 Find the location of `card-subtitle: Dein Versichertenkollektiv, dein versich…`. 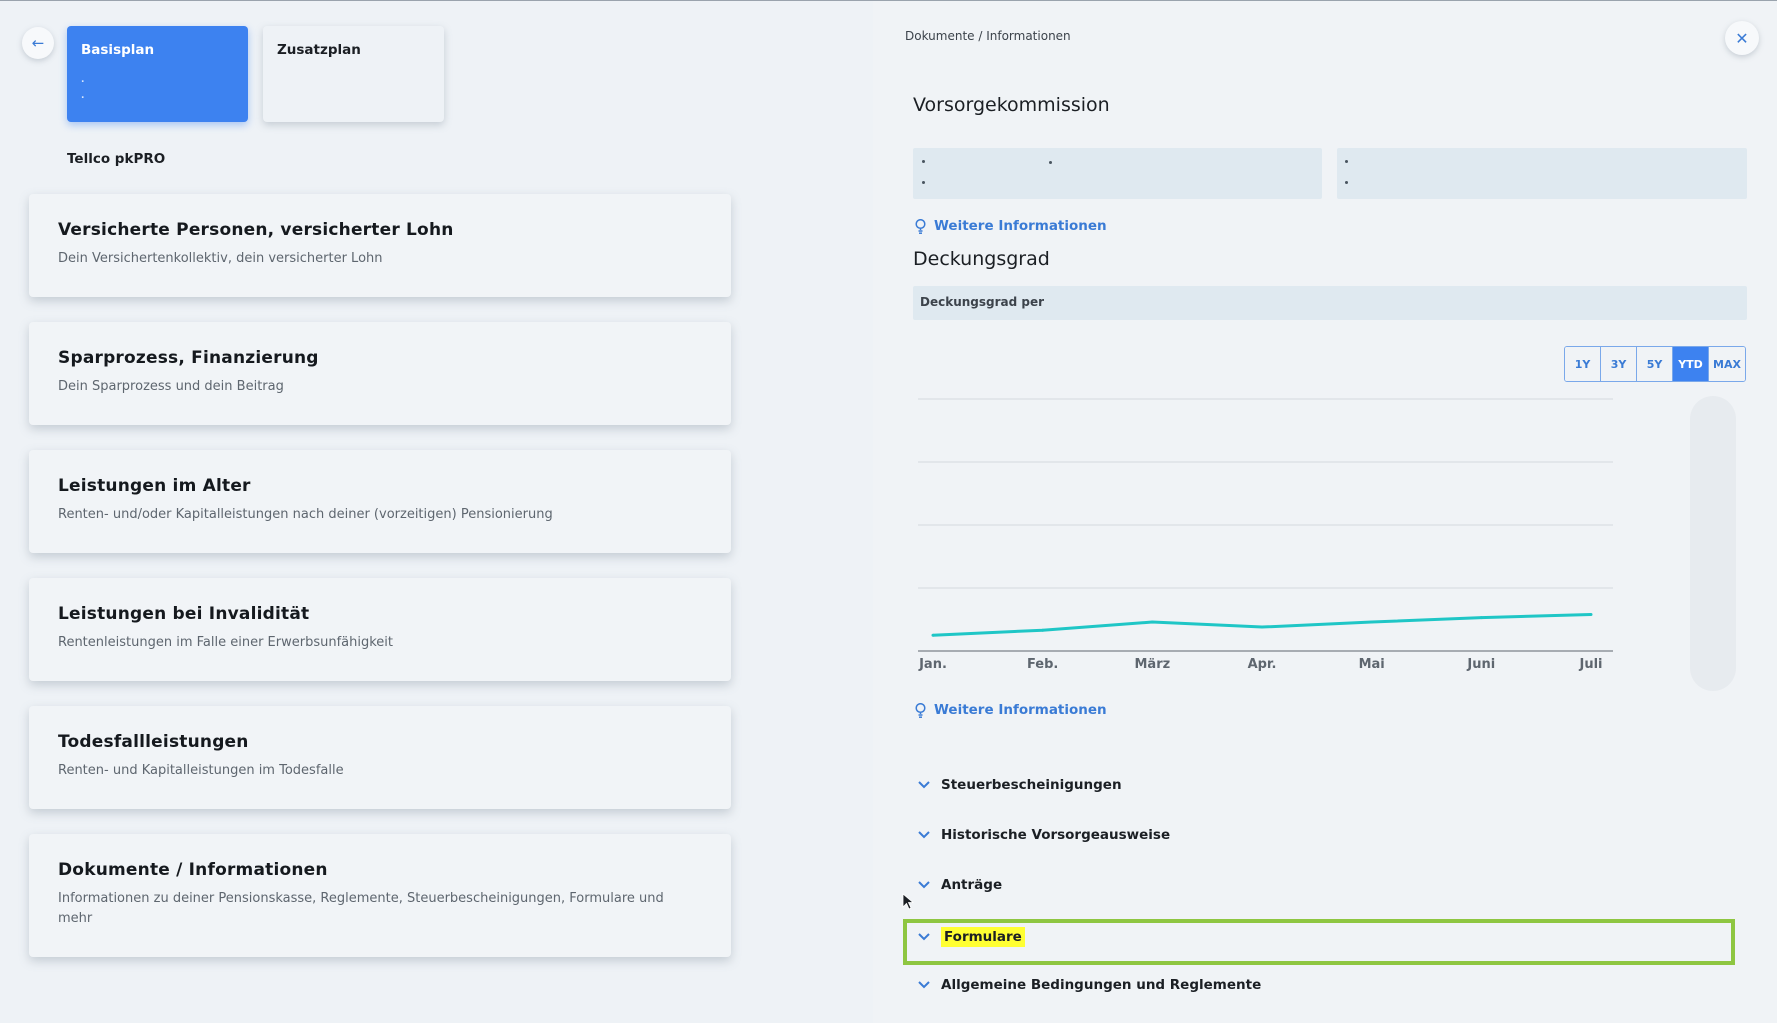

card-subtitle: Dein Versichertenkollektiv, dein versich… is located at coordinates (220, 258).